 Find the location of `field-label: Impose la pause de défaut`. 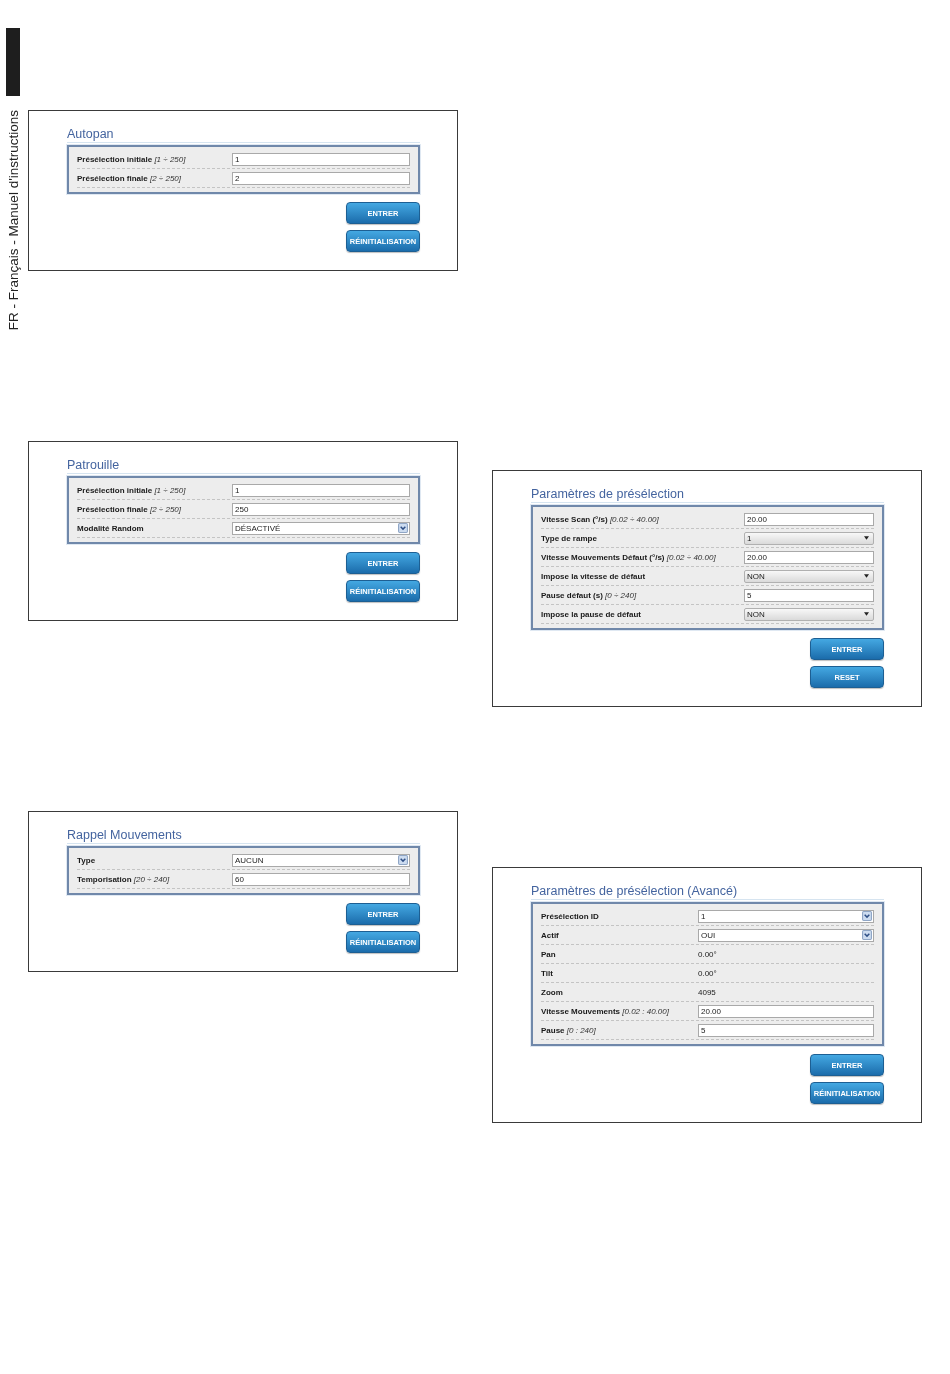

field-label: Impose la pause de défaut is located at coordinates (592, 614).